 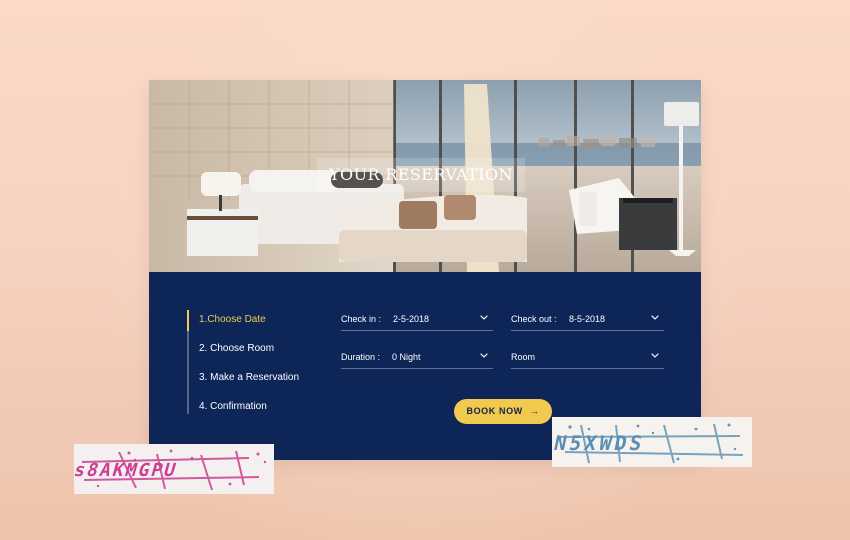 I want to click on check-out-value: 8-5-2018, so click(x=587, y=319).